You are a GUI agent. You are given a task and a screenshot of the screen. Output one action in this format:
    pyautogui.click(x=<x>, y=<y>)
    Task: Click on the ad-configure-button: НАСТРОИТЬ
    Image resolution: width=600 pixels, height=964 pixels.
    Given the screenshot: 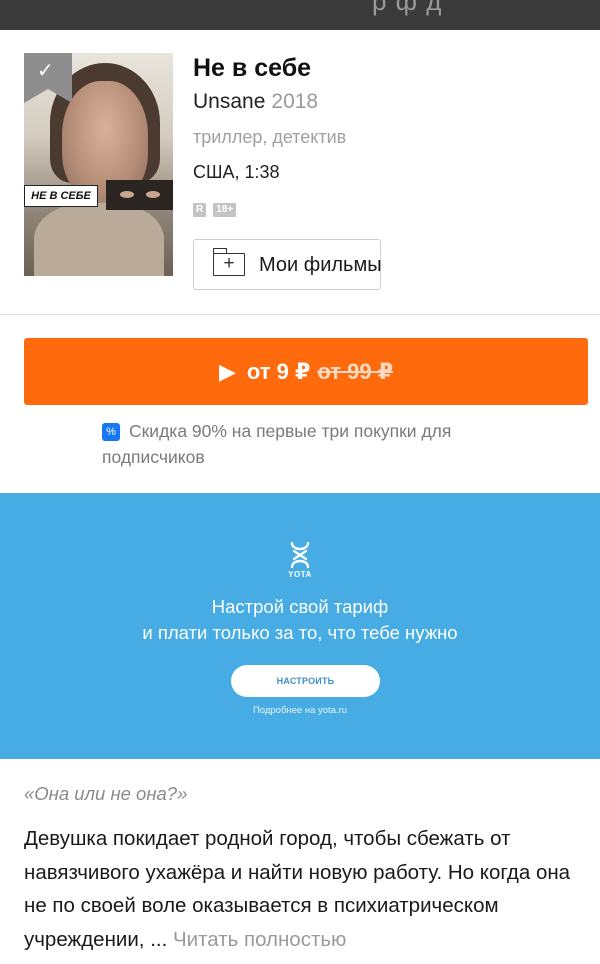 What is the action you would take?
    pyautogui.click(x=305, y=681)
    